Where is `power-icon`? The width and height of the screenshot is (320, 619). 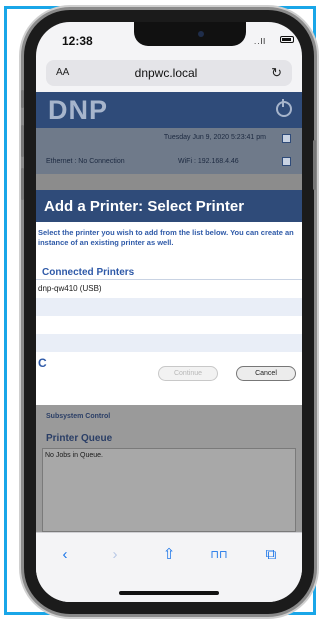 power-icon is located at coordinates (284, 108).